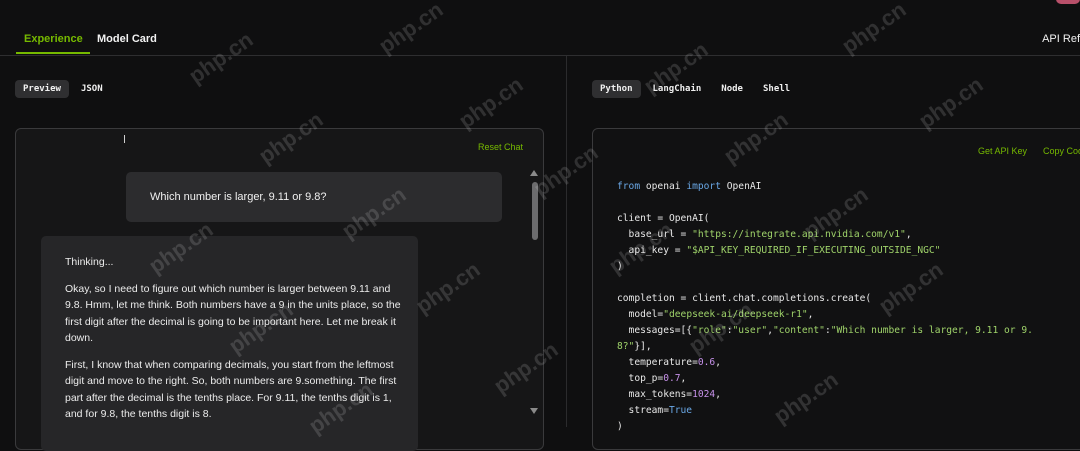 This screenshot has height=451, width=1080. I want to click on code-token: top_p=, so click(640, 378).